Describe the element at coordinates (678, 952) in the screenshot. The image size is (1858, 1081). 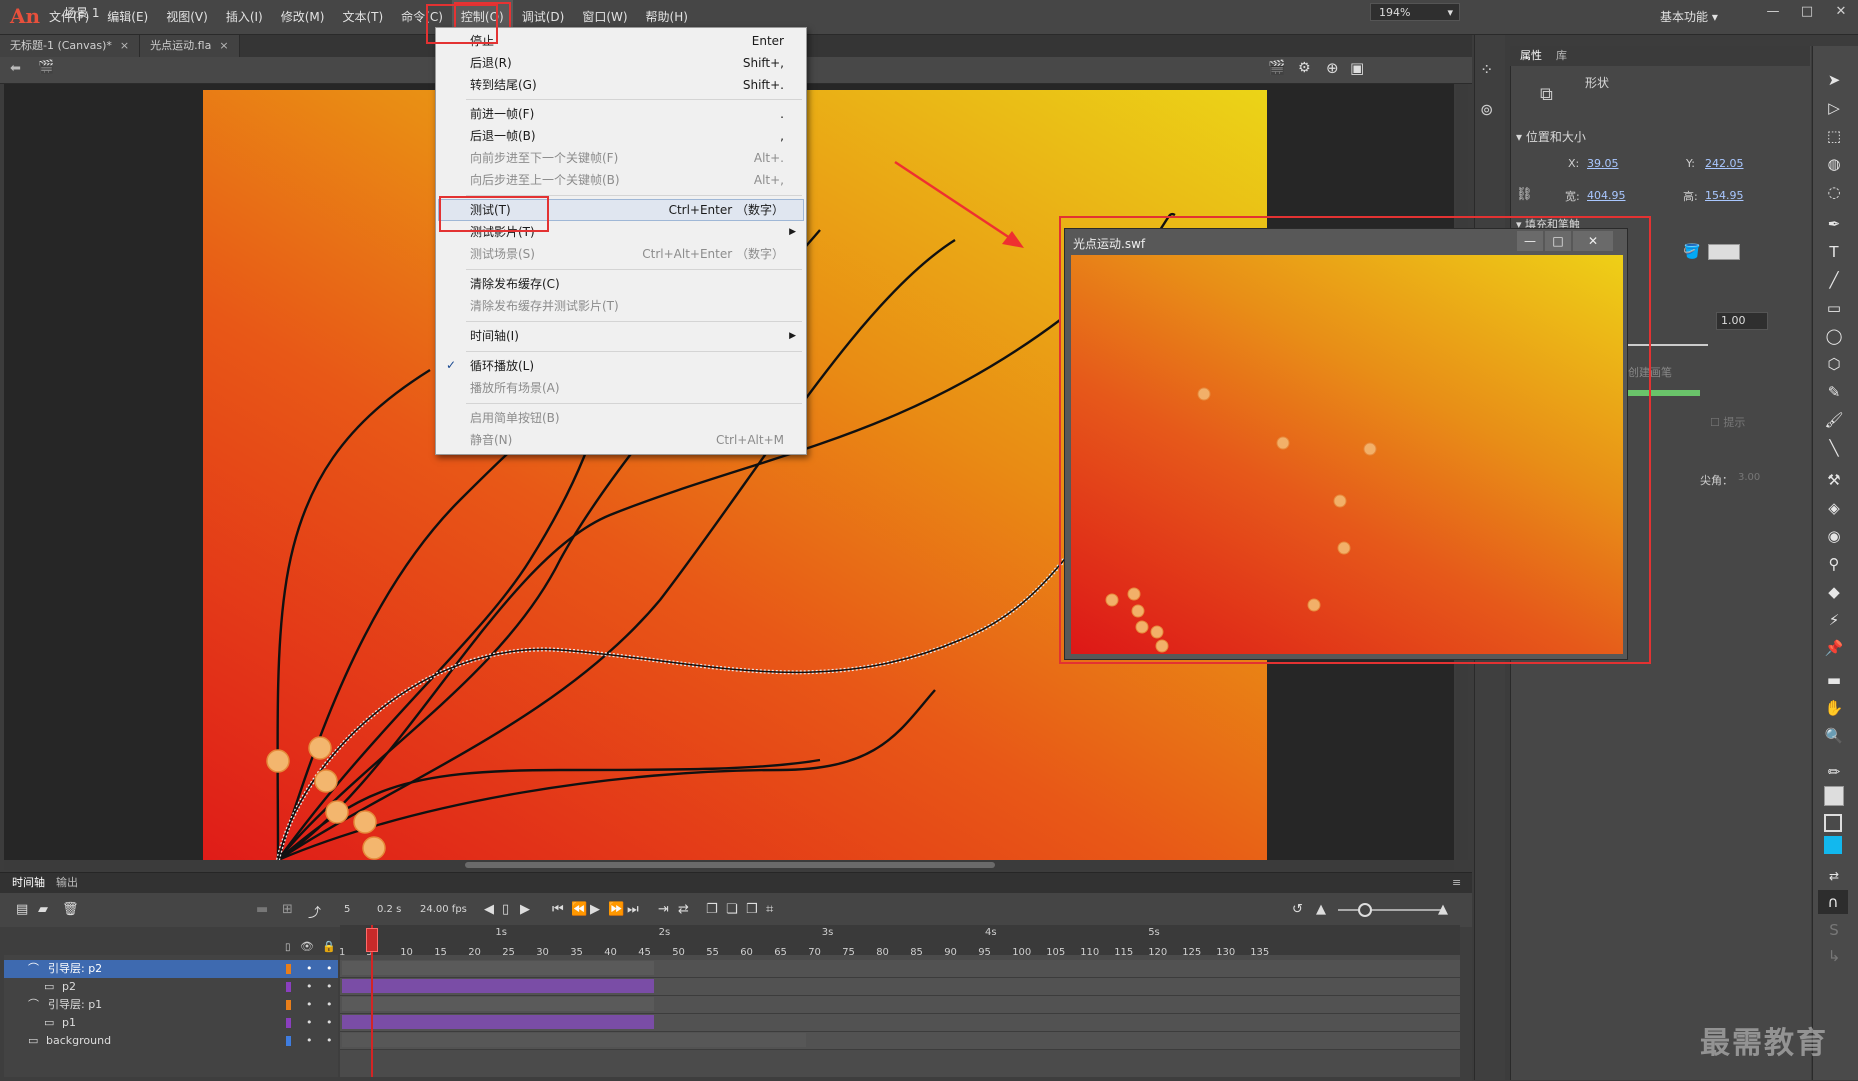
I see `frame-number: 50` at that location.